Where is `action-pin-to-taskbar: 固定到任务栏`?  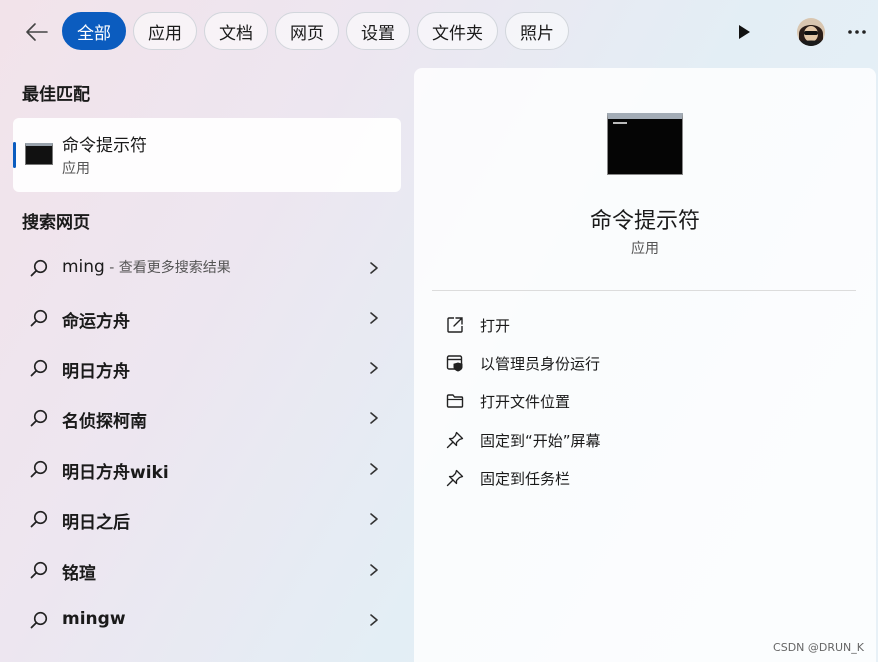 action-pin-to-taskbar: 固定到任务栏 is located at coordinates (644, 478).